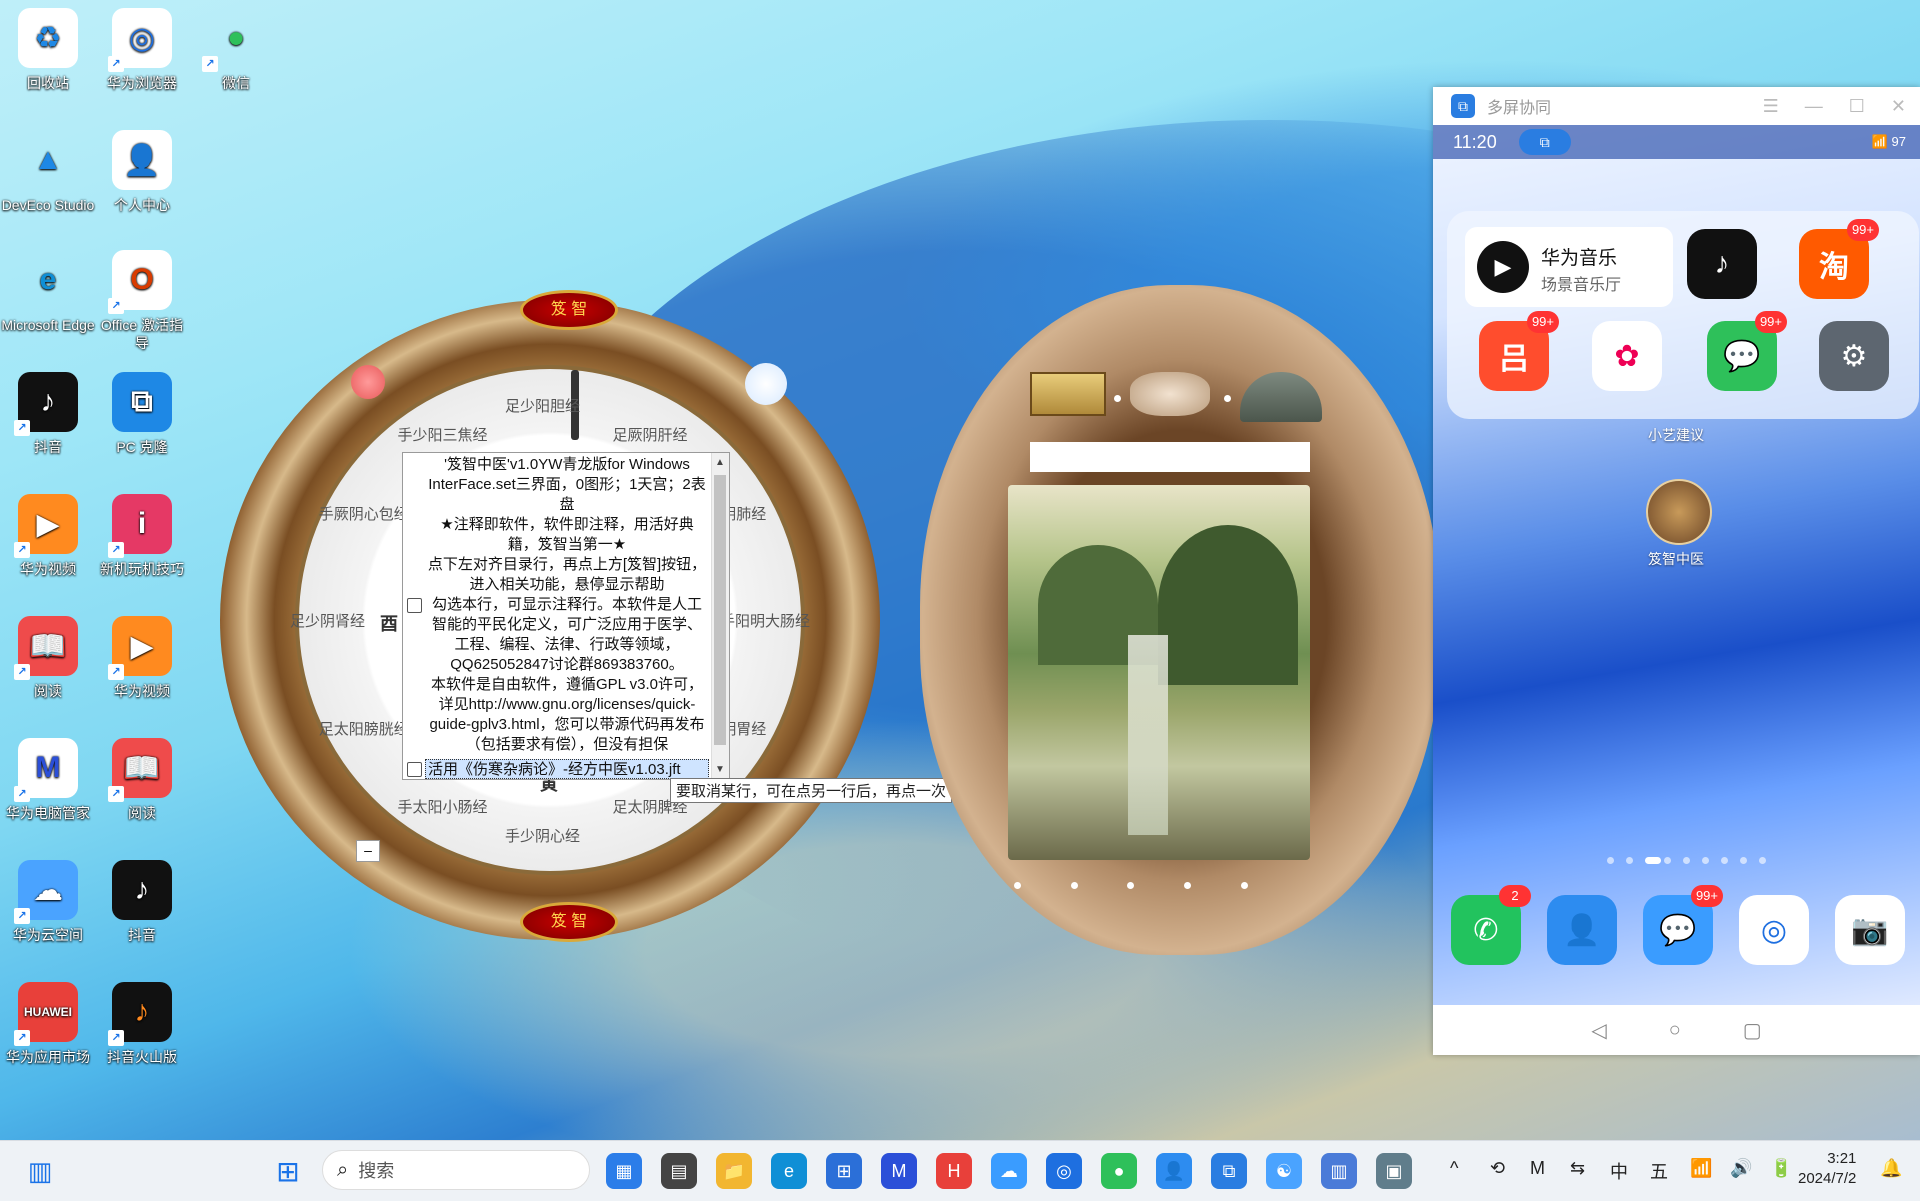 Image resolution: width=1920 pixels, height=1201 pixels. Describe the element at coordinates (1854, 356) in the screenshot. I see `phone-app-icon: ⚙` at that location.